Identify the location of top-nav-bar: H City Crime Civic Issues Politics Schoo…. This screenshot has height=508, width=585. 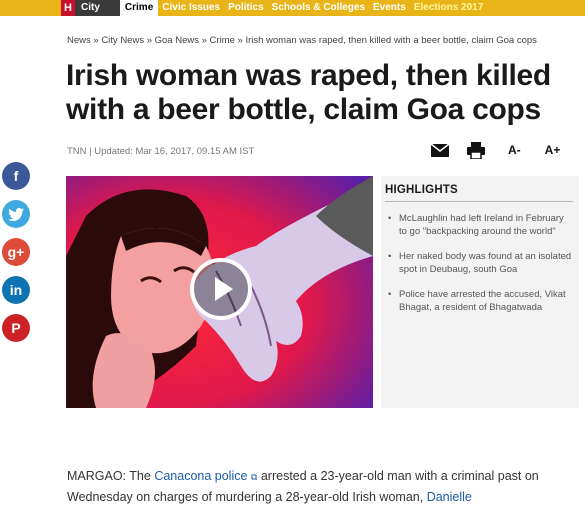
(292, 8).